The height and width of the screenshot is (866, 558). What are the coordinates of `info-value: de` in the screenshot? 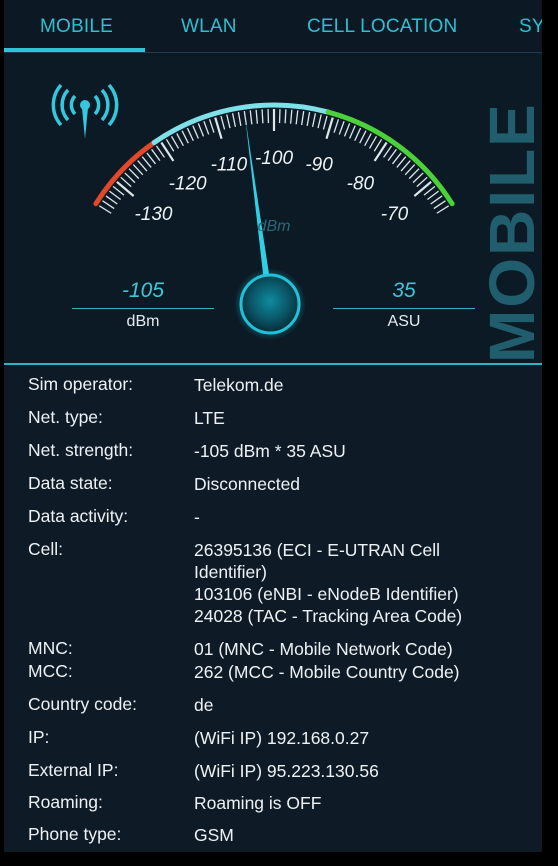 It's located at (366, 705).